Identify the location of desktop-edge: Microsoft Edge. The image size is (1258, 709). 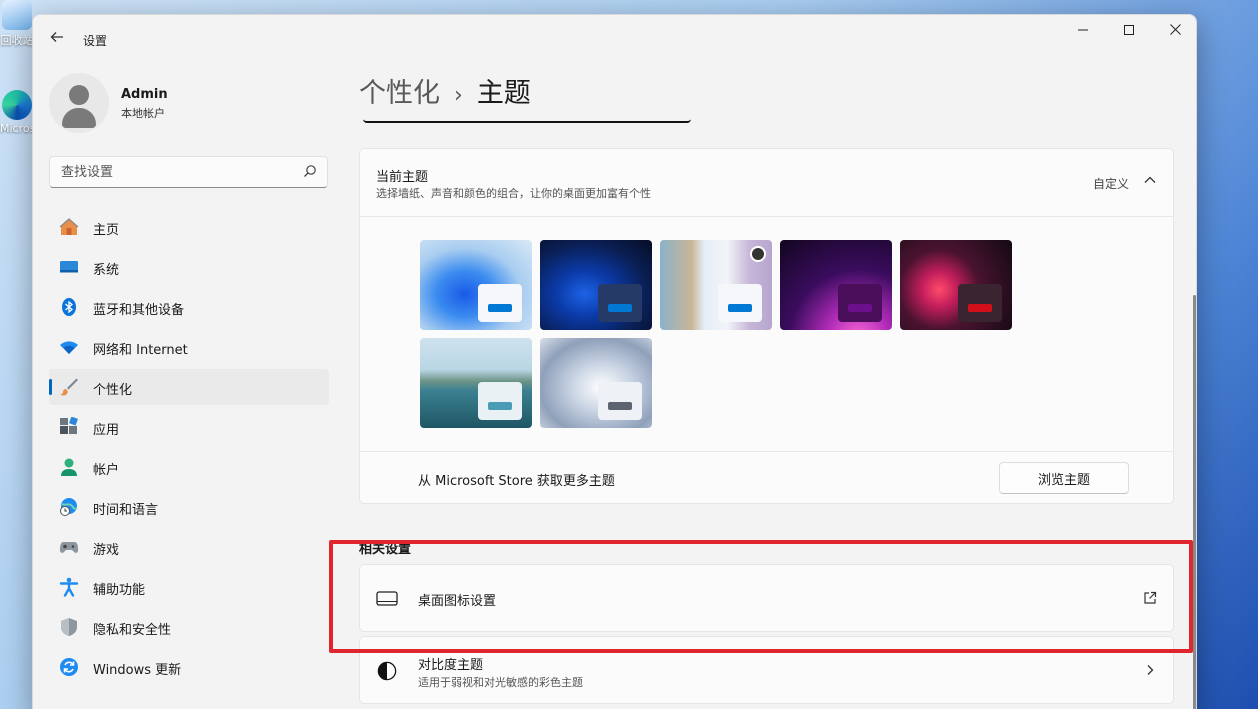
(17, 112).